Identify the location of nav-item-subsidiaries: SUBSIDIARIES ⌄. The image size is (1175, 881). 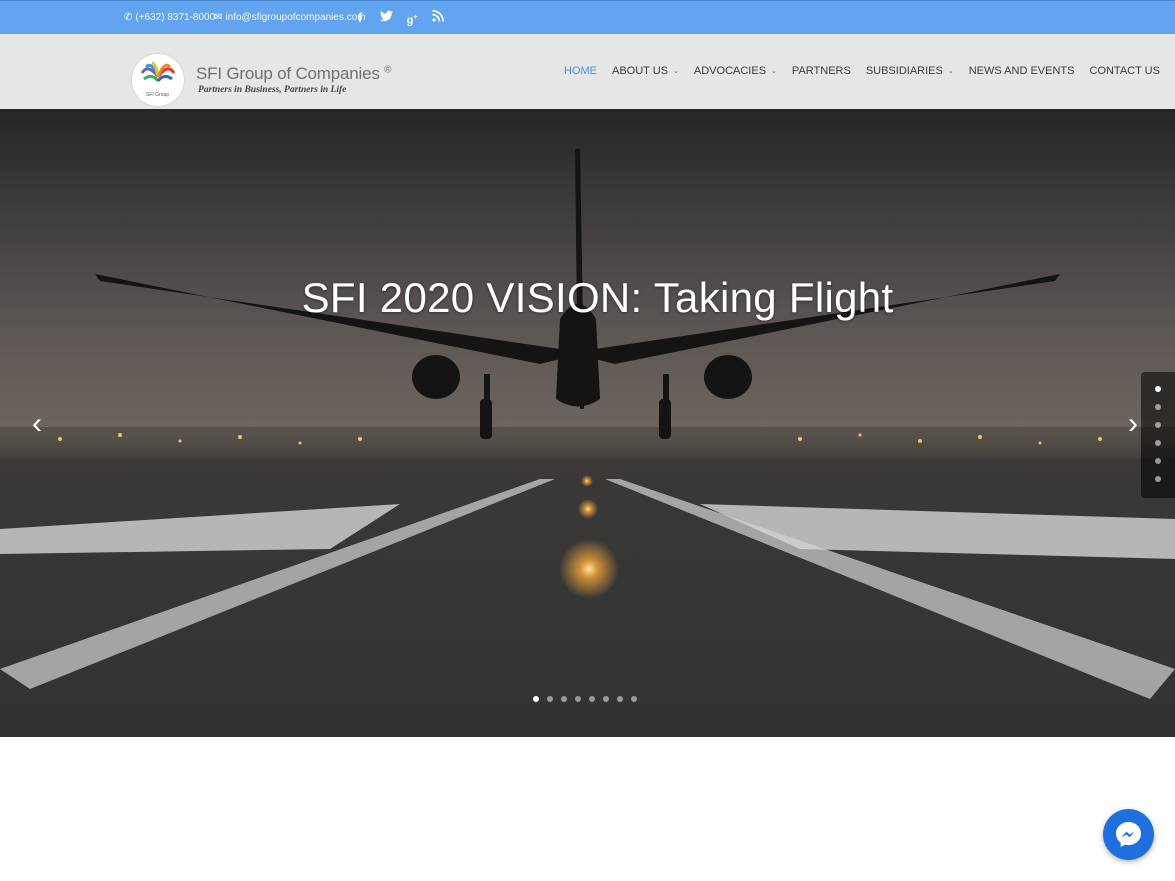
(910, 71).